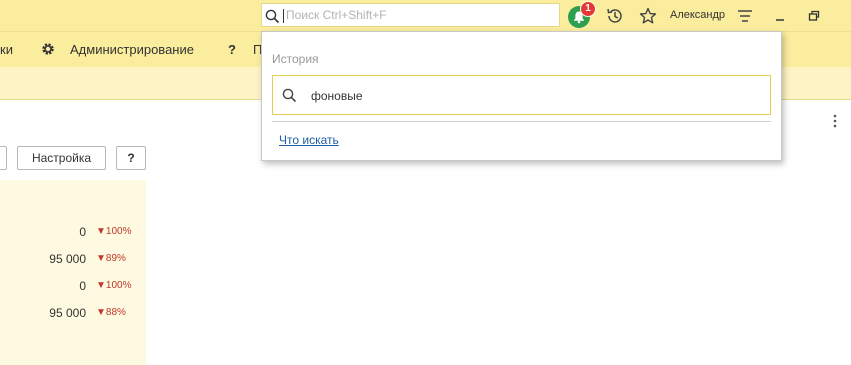  What do you see at coordinates (588, 9) in the screenshot?
I see `notification-count-badge: 1` at bounding box center [588, 9].